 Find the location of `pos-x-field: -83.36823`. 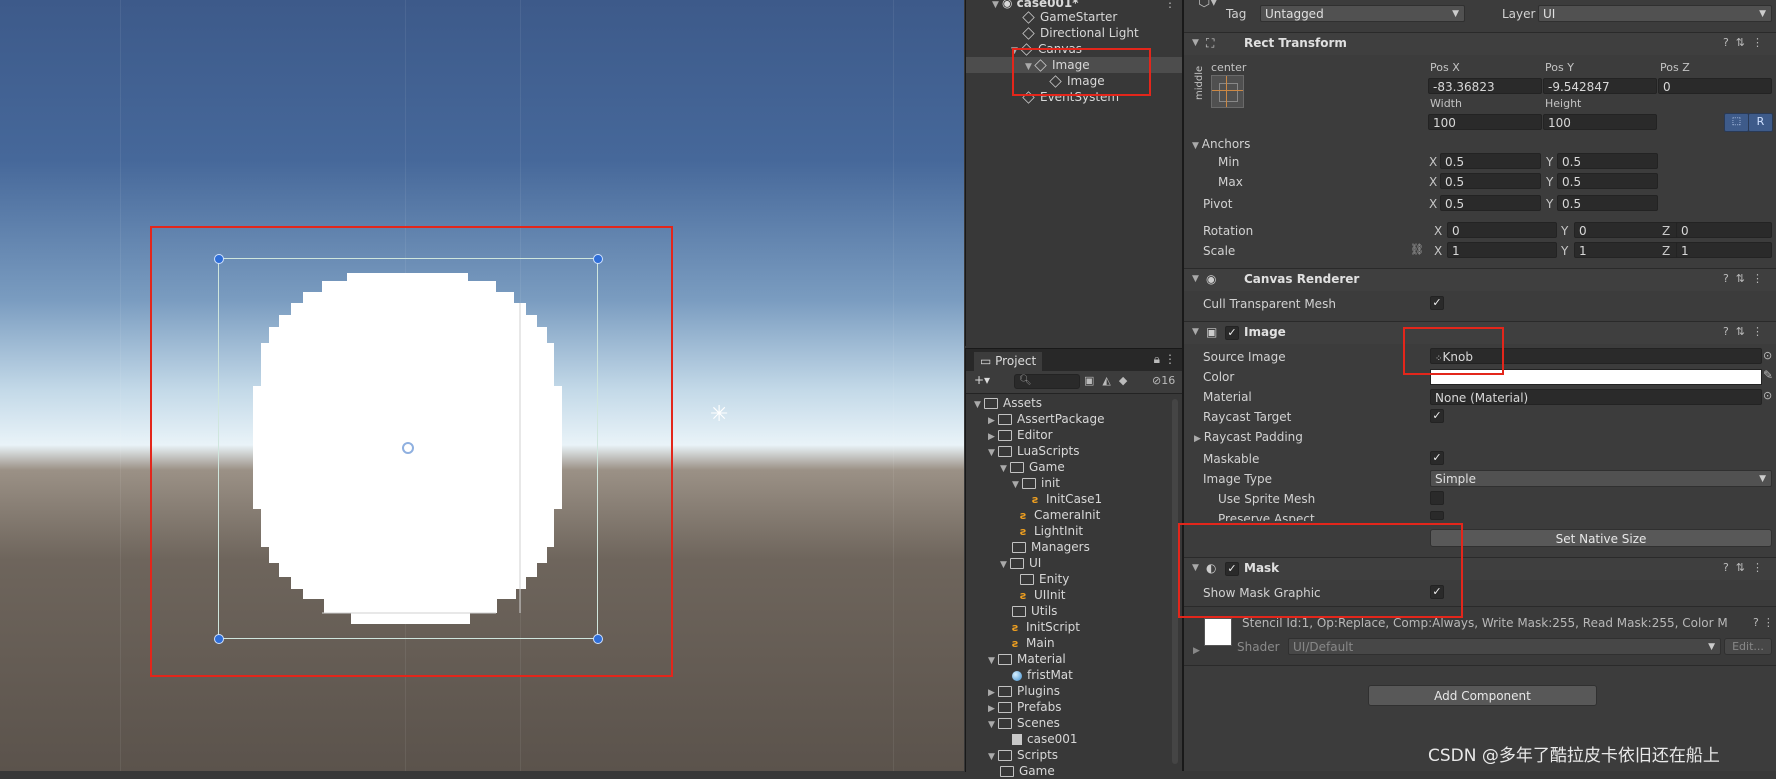

pos-x-field: -83.36823 is located at coordinates (1485, 86).